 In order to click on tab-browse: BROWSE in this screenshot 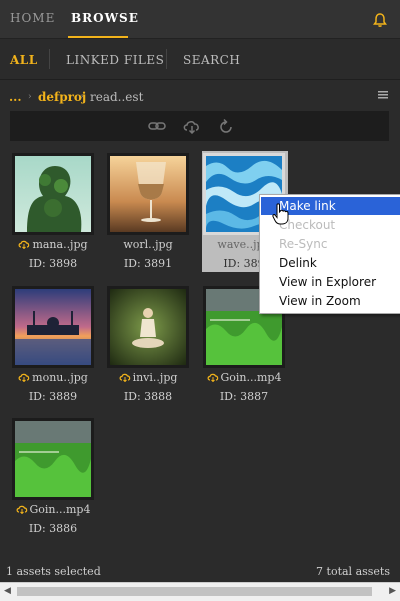, I will do `click(105, 18)`.